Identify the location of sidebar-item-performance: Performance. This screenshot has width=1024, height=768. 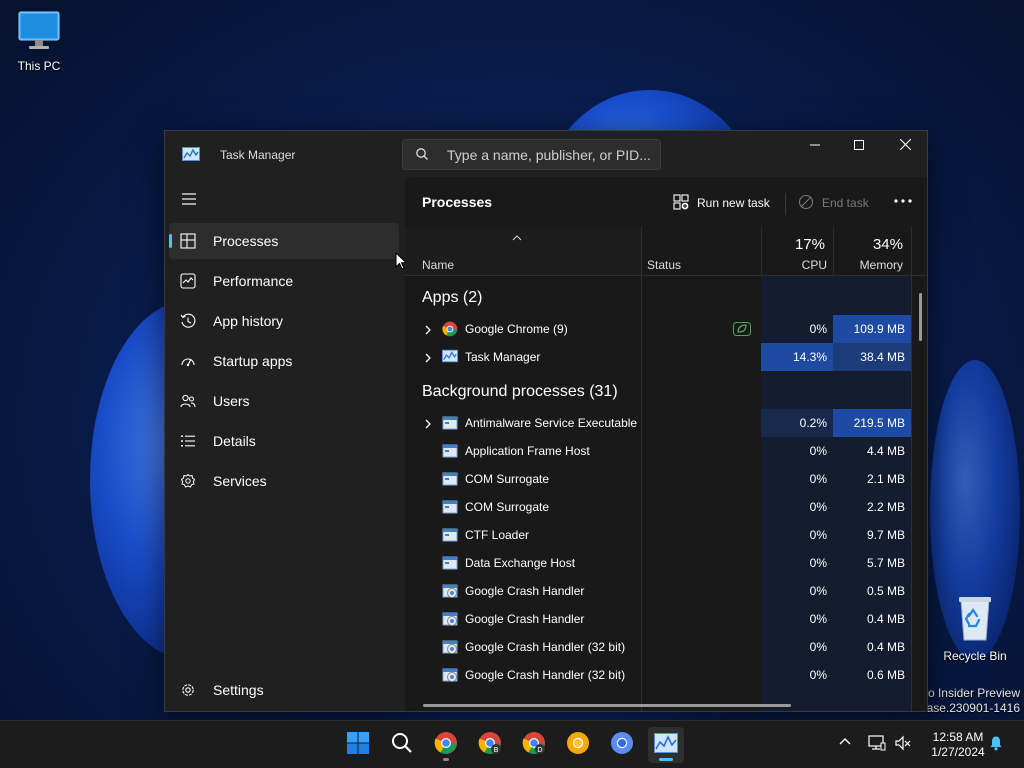
(284, 281).